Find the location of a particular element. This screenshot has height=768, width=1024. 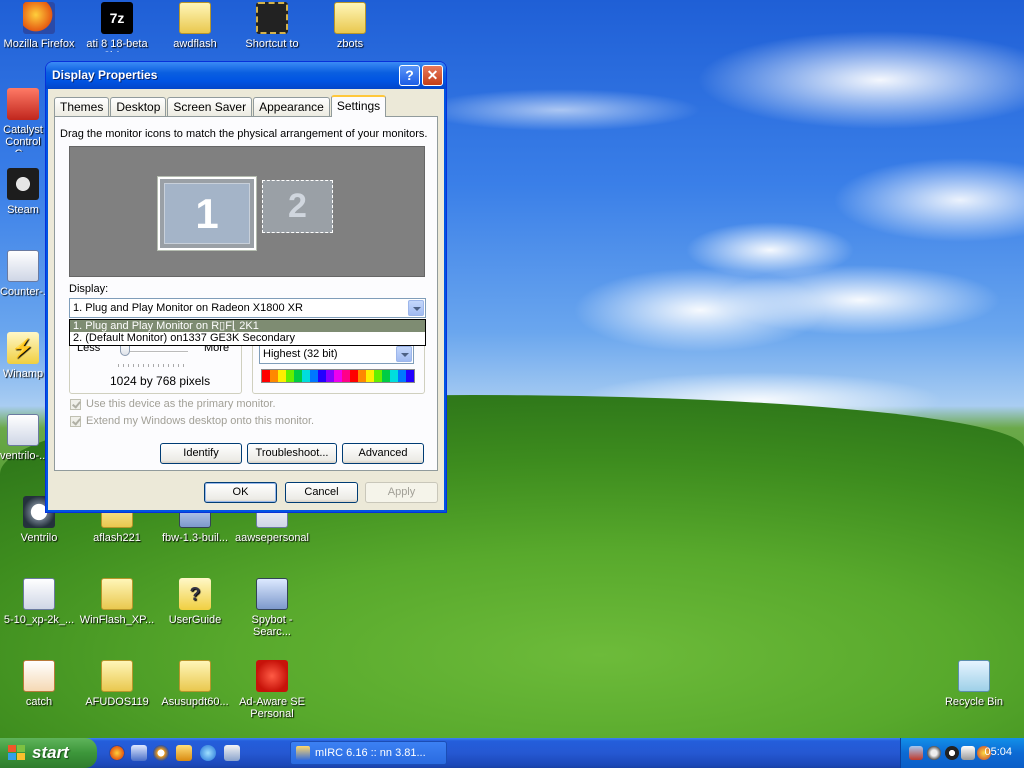

color-spectrum-bar is located at coordinates (338, 376).